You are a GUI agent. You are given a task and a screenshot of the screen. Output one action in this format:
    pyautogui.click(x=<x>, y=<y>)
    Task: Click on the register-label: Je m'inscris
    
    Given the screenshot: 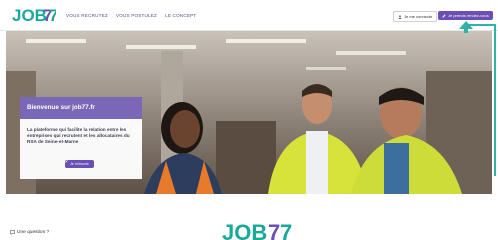 What is the action you would take?
    pyautogui.click(x=79, y=164)
    